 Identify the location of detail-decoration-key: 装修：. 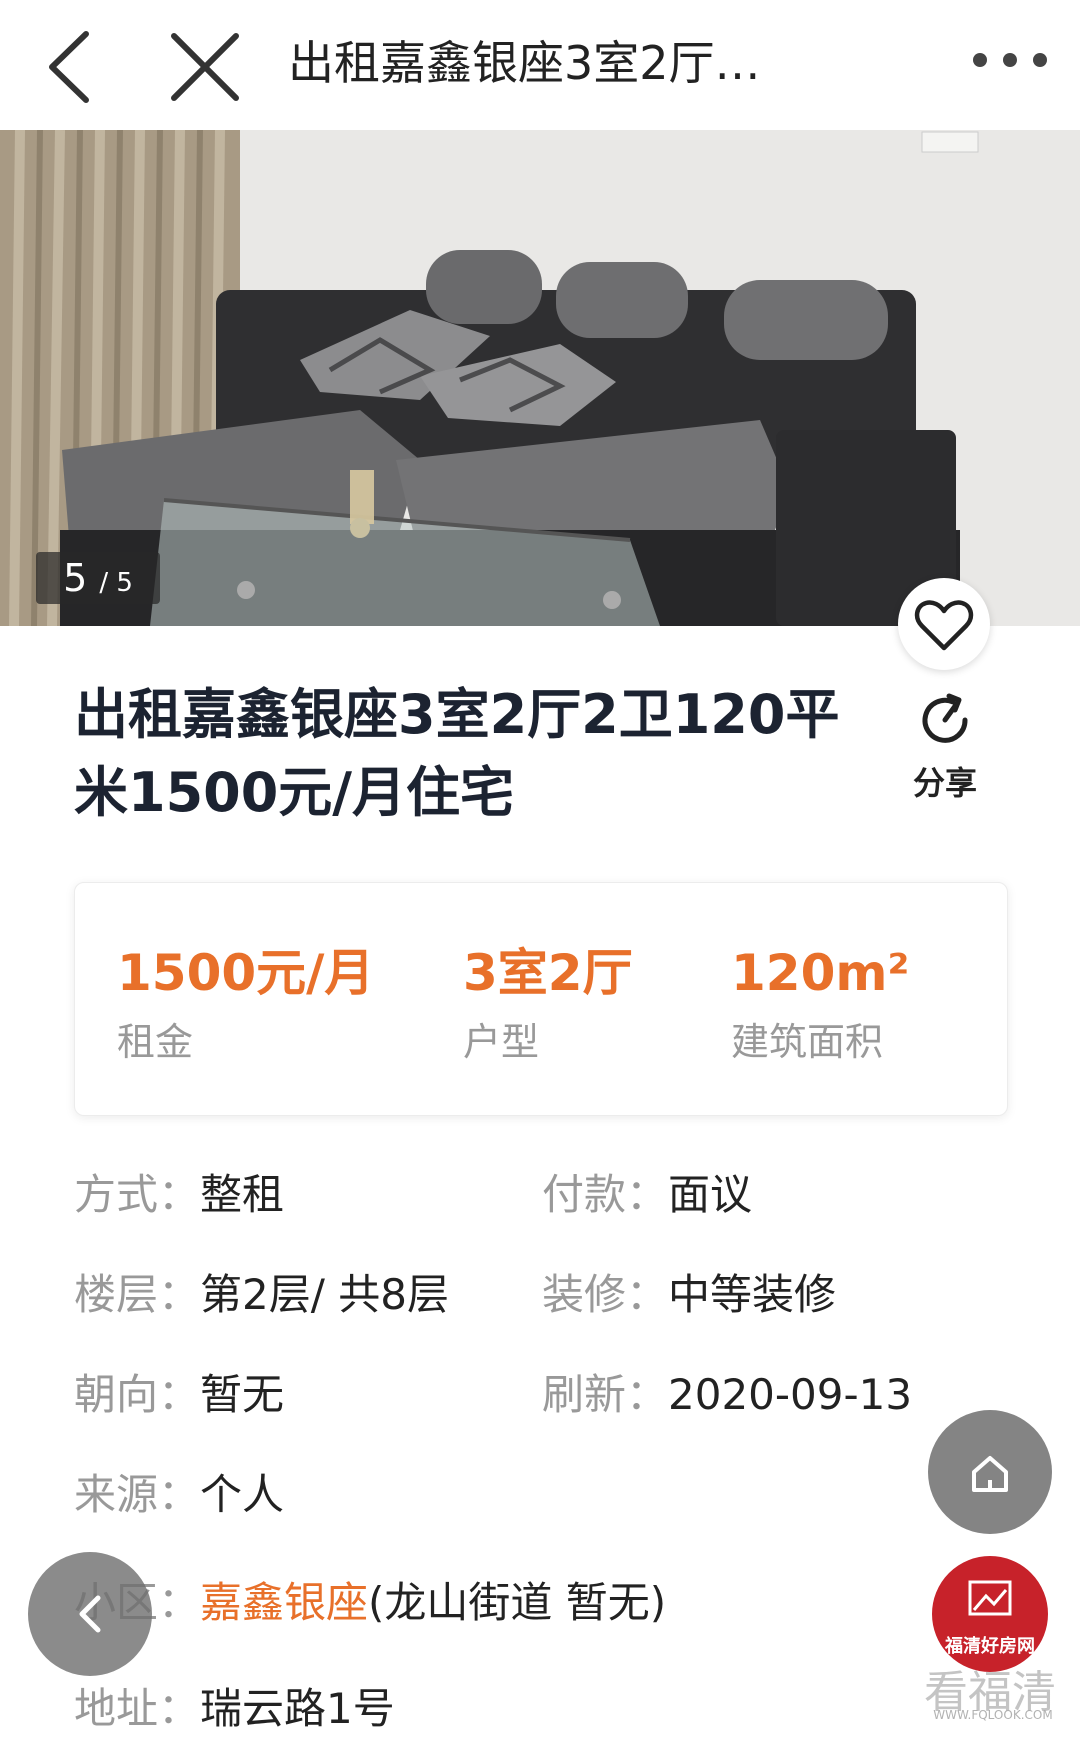
(605, 1294).